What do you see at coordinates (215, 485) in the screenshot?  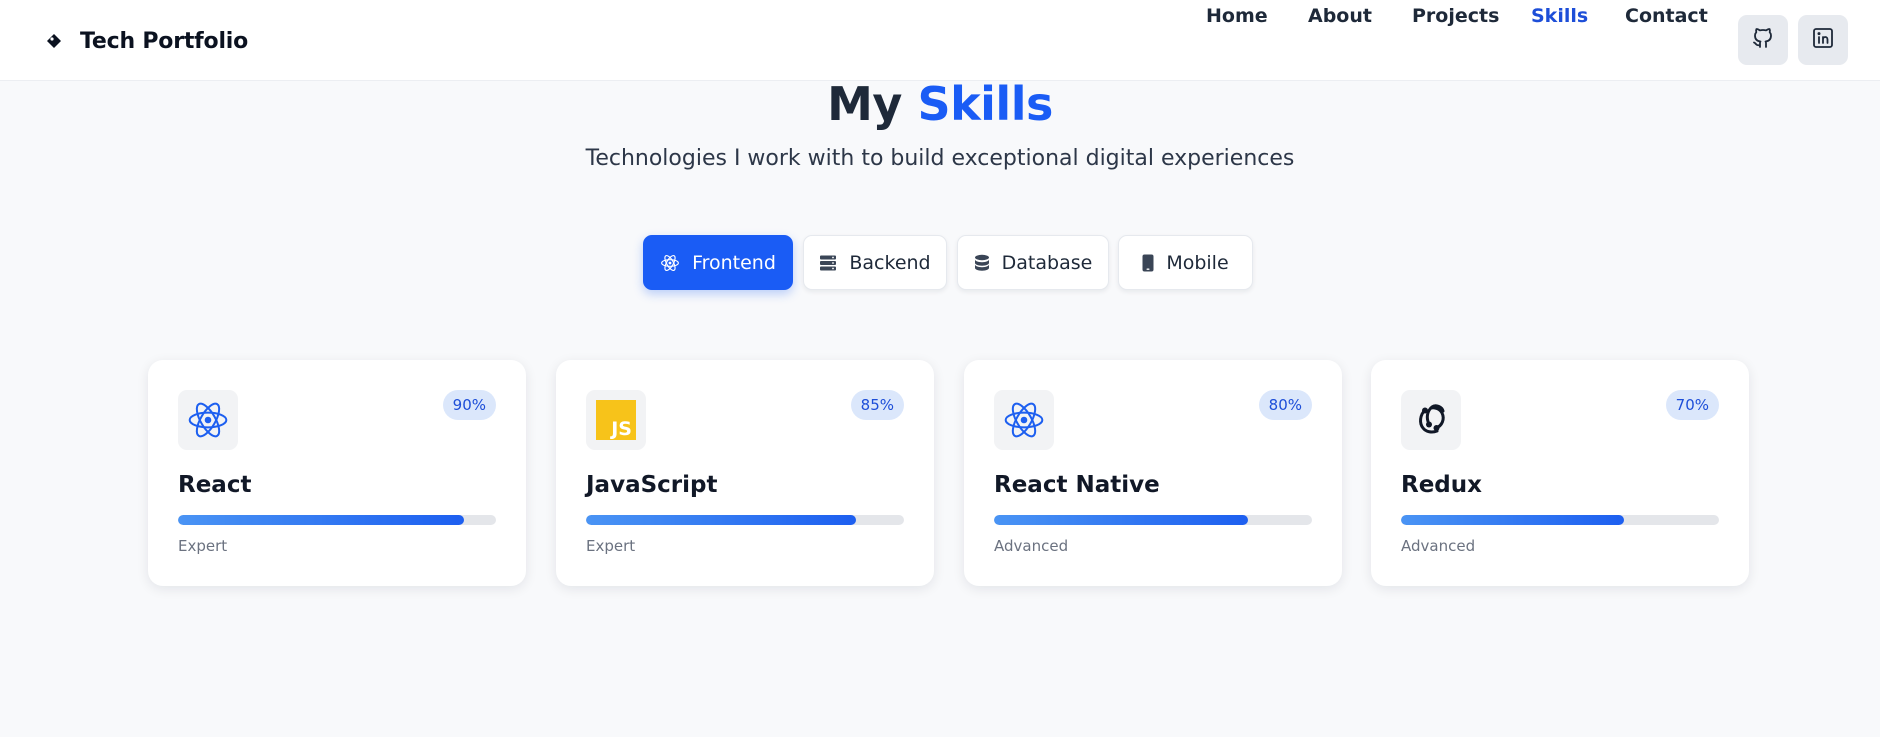 I see `skill-name: React` at bounding box center [215, 485].